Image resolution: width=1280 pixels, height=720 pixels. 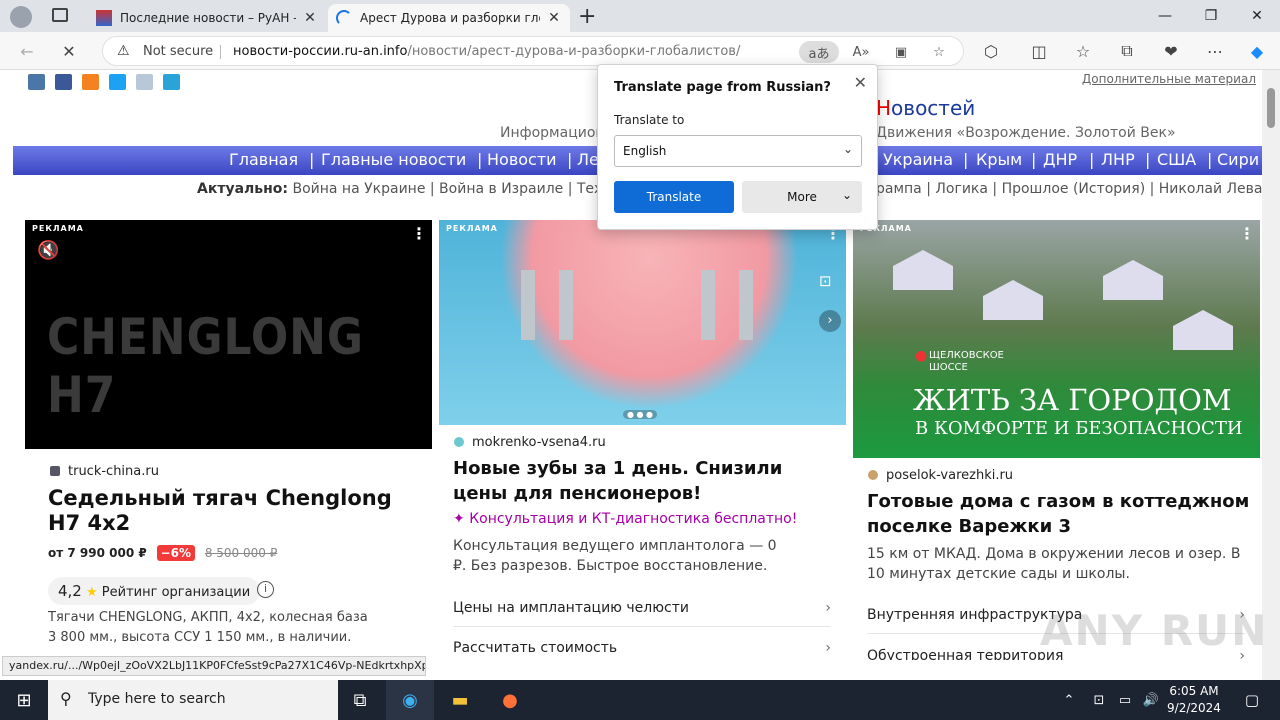 I want to click on carousel-dots: ● ● ●, so click(x=640, y=414).